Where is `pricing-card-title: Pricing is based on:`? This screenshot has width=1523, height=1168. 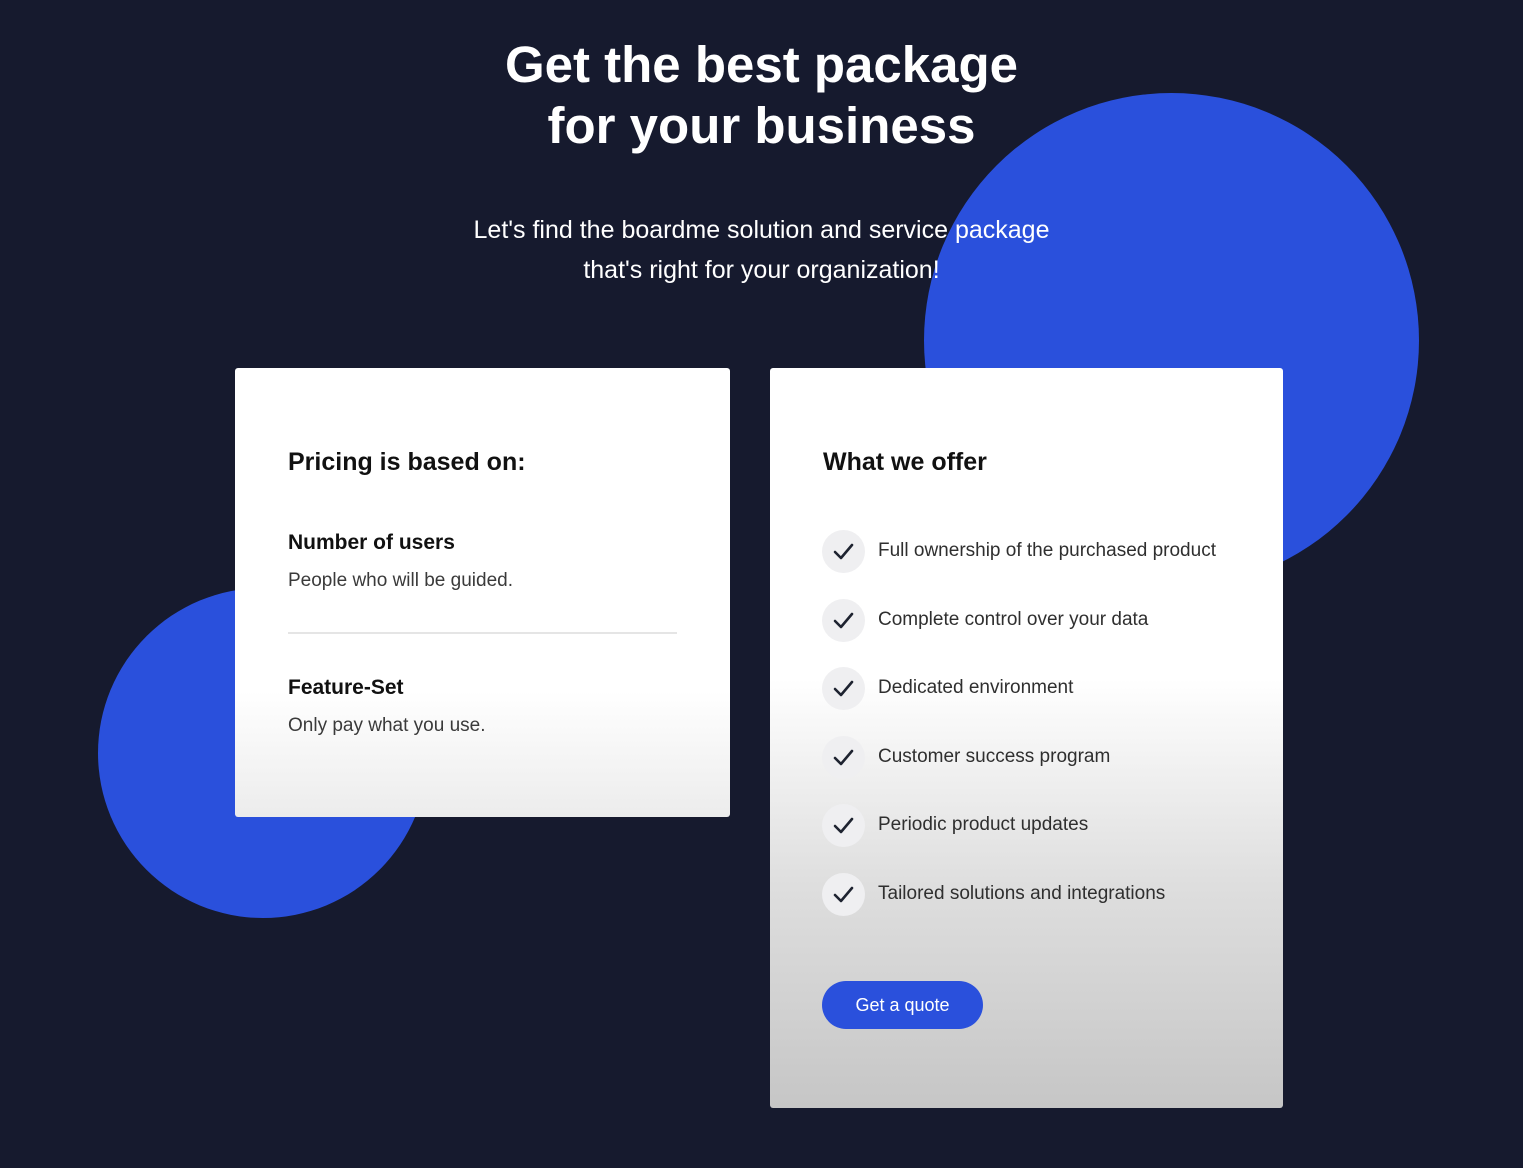 pricing-card-title: Pricing is based on: is located at coordinates (407, 462).